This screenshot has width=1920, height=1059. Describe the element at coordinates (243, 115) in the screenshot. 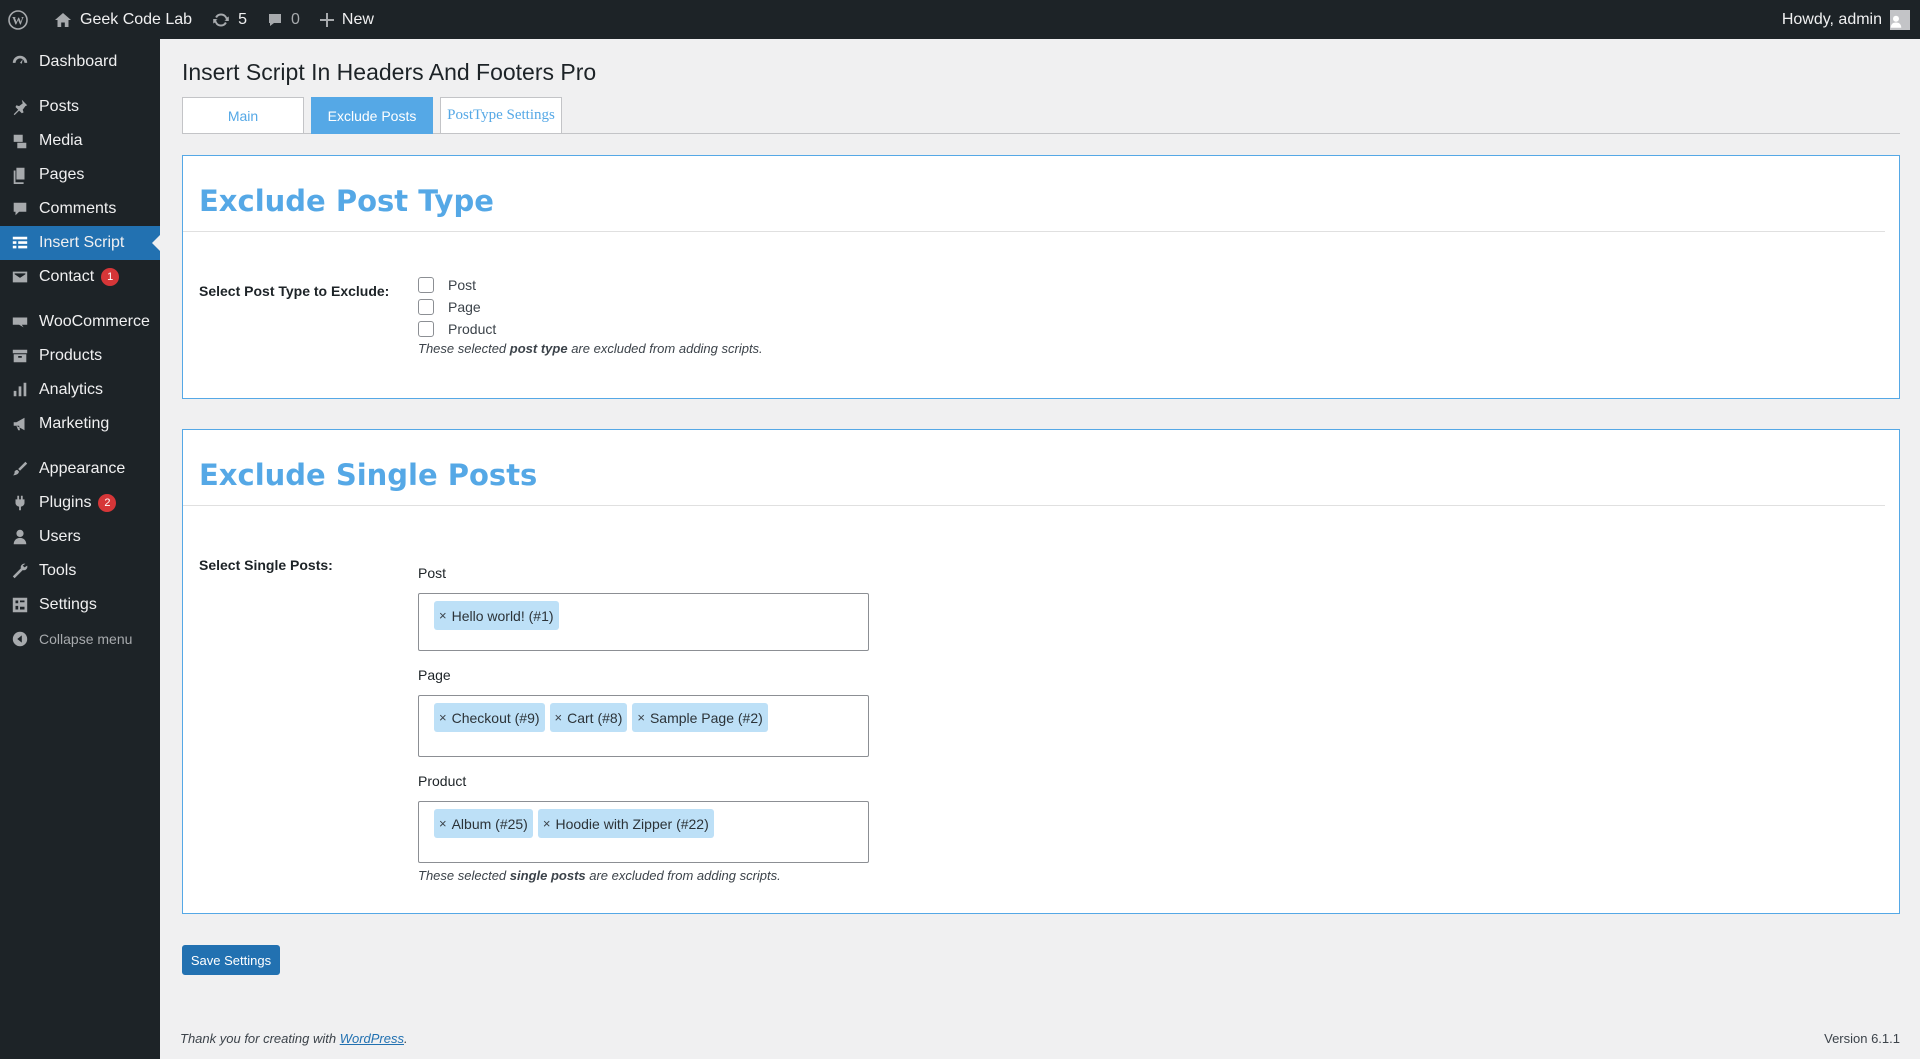

I see `tab-main: Main` at that location.